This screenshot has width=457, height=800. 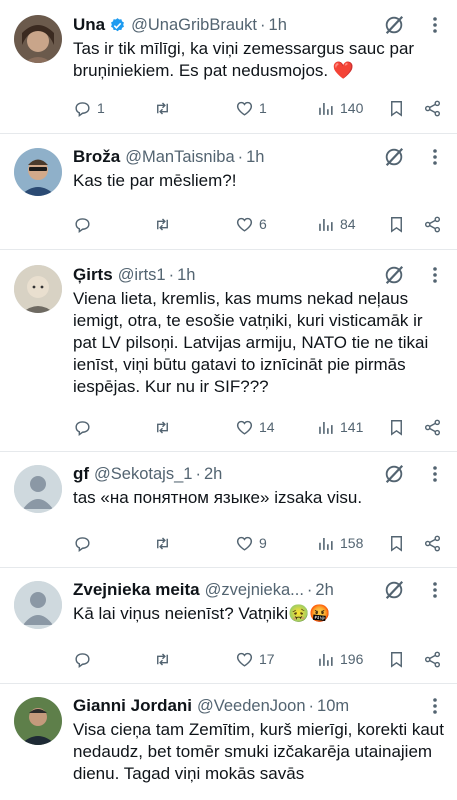 I want to click on display-name: Broža, so click(x=96, y=157).